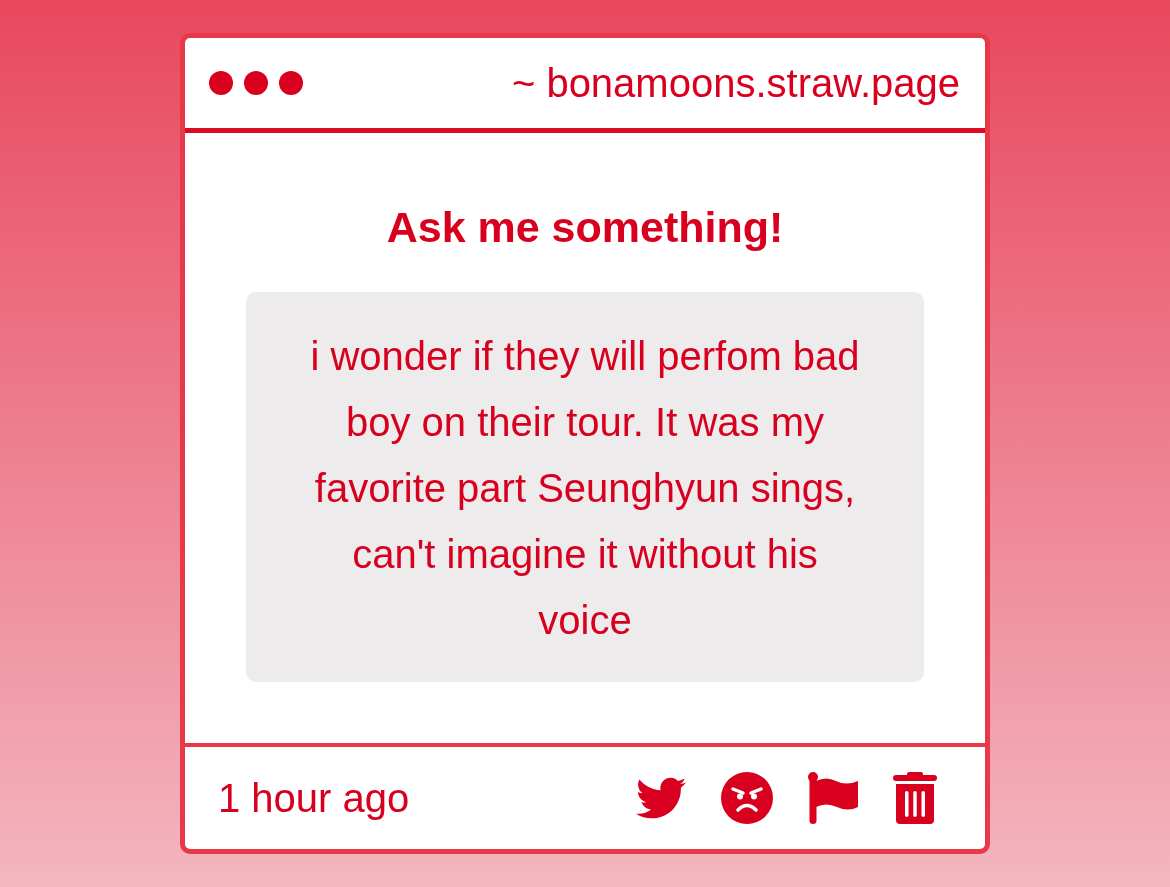 This screenshot has width=1170, height=887. What do you see at coordinates (314, 798) in the screenshot?
I see `timestamp: 1 hour ago` at bounding box center [314, 798].